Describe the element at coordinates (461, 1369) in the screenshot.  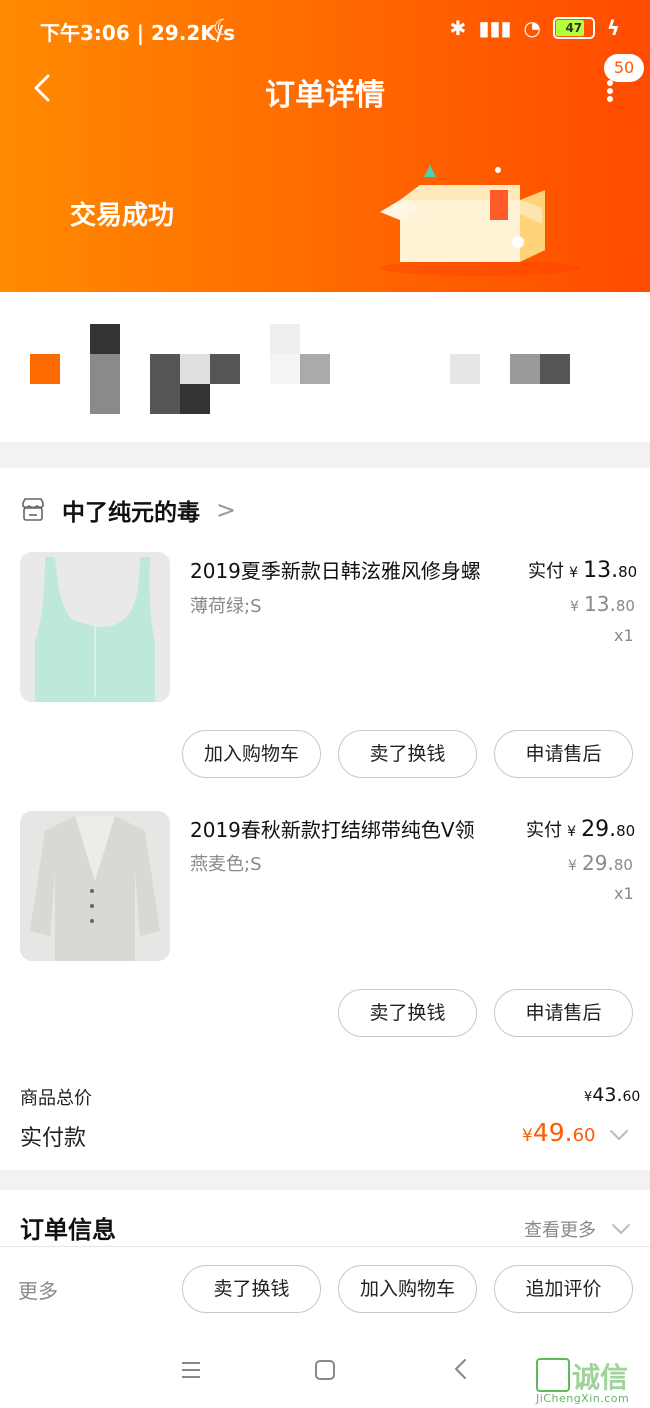
I see `back-nav-icon` at that location.